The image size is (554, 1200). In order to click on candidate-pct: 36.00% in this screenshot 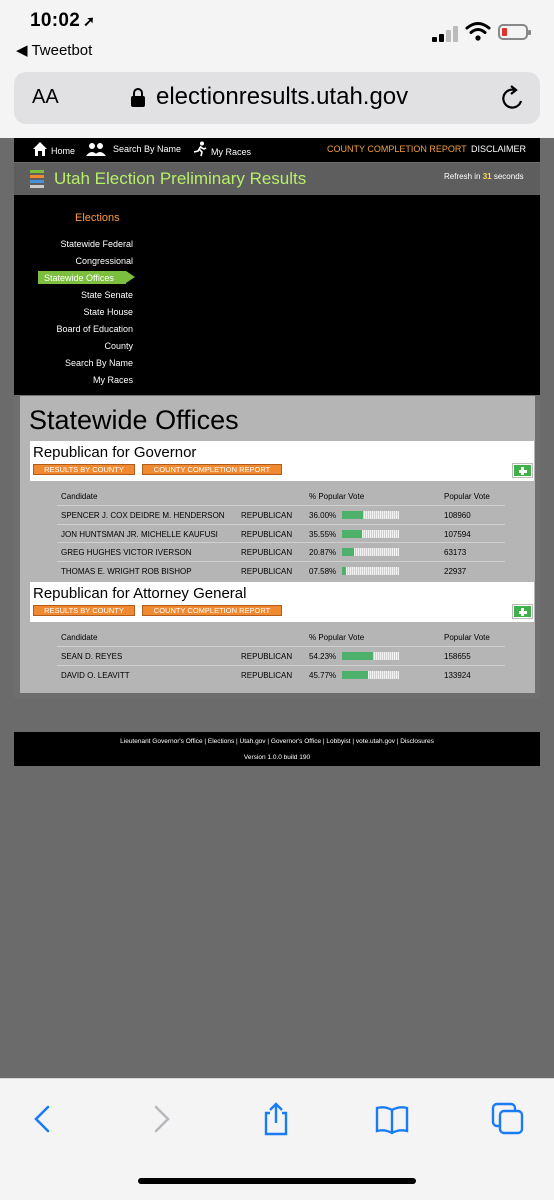, I will do `click(323, 515)`.